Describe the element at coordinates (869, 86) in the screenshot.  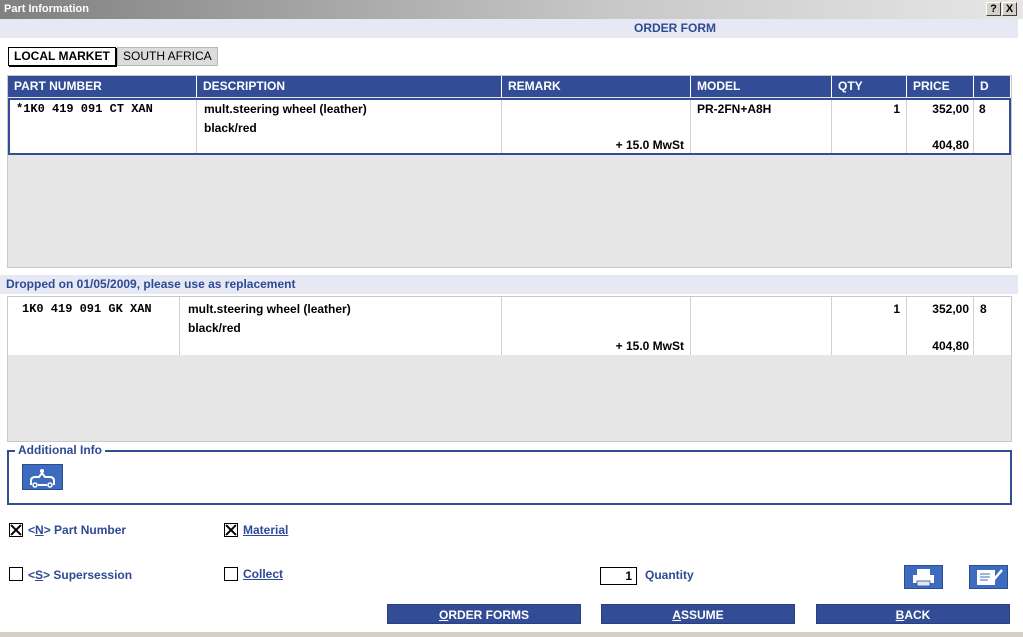
I see `column-header-qty: QTY` at that location.